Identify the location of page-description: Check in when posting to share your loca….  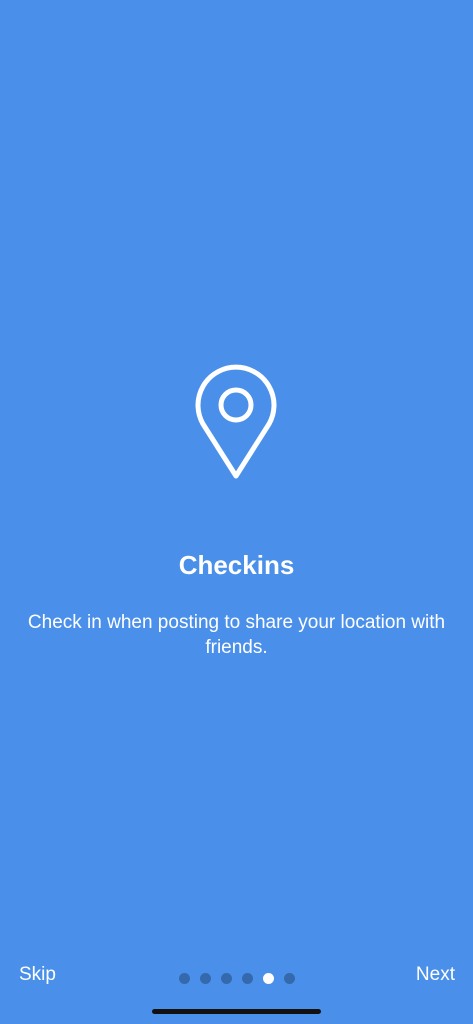
(236, 635).